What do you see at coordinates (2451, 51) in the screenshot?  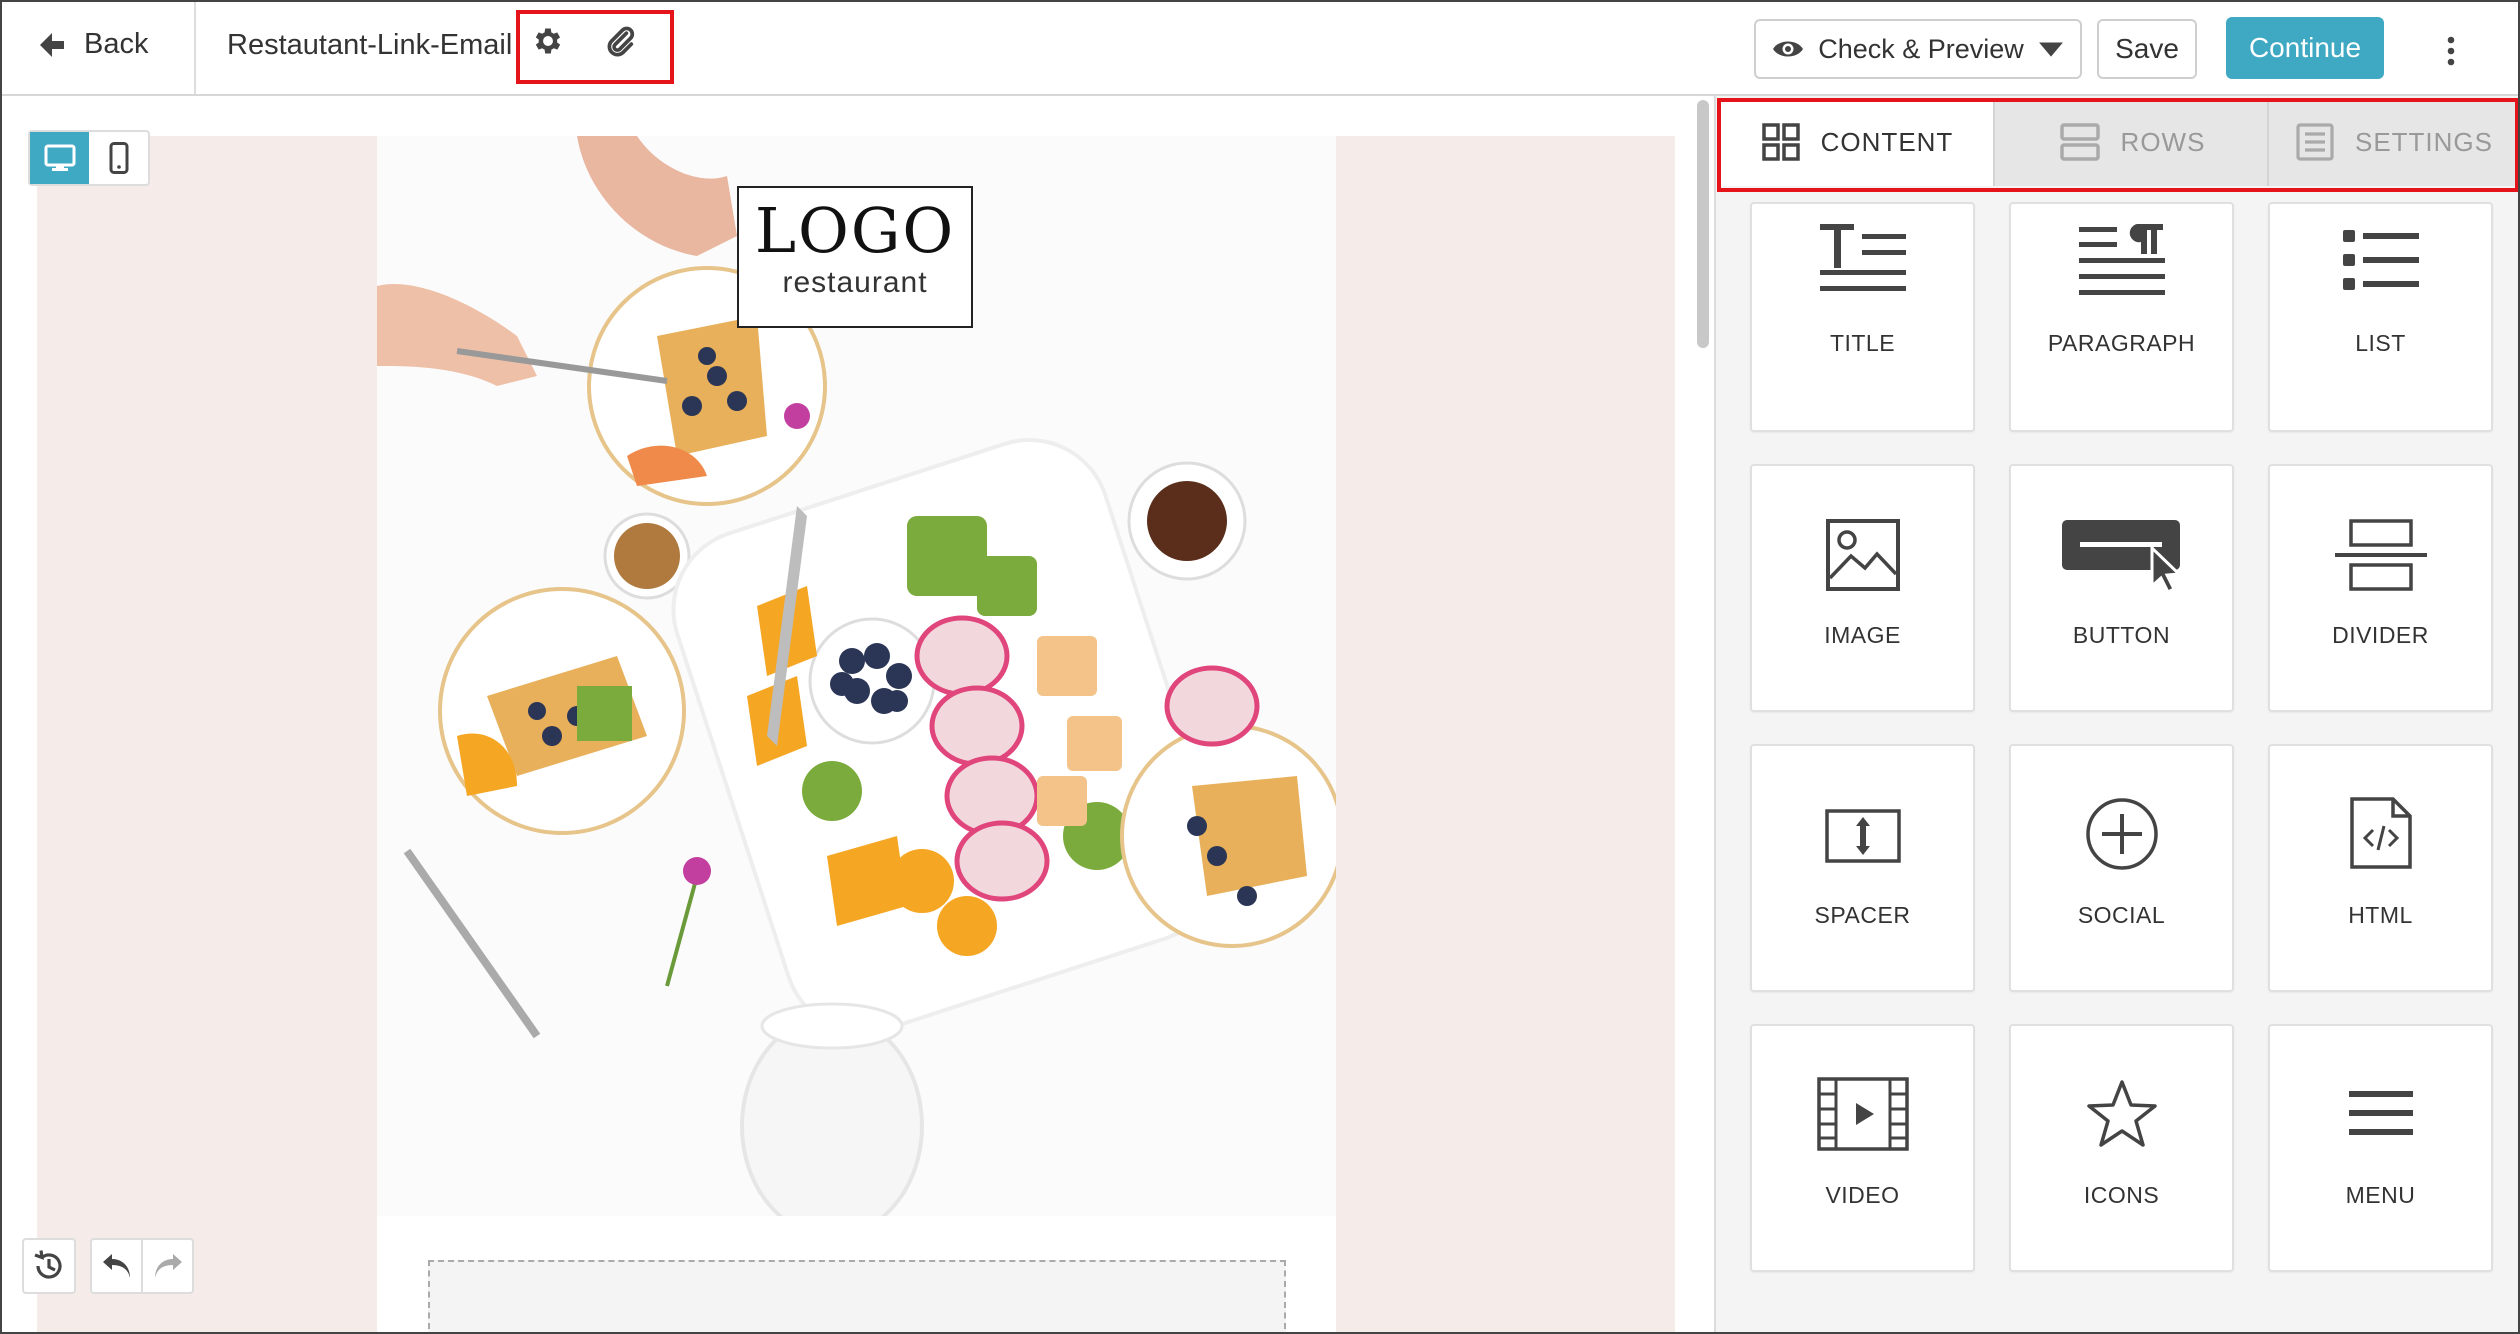 I see `more-options-icon` at bounding box center [2451, 51].